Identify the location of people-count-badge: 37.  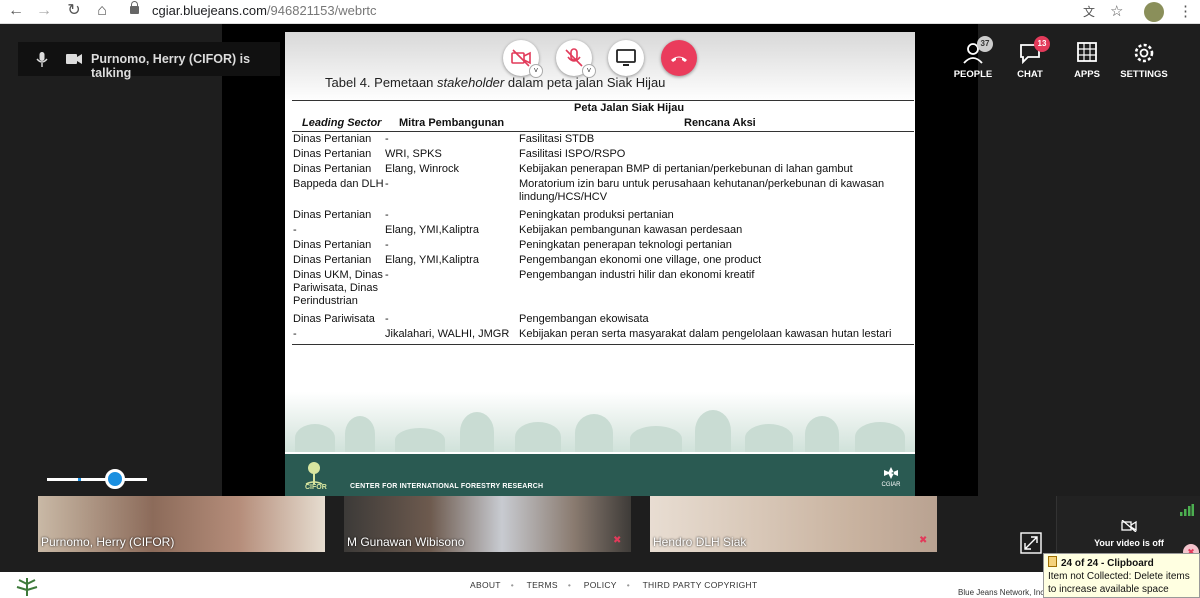
(985, 44).